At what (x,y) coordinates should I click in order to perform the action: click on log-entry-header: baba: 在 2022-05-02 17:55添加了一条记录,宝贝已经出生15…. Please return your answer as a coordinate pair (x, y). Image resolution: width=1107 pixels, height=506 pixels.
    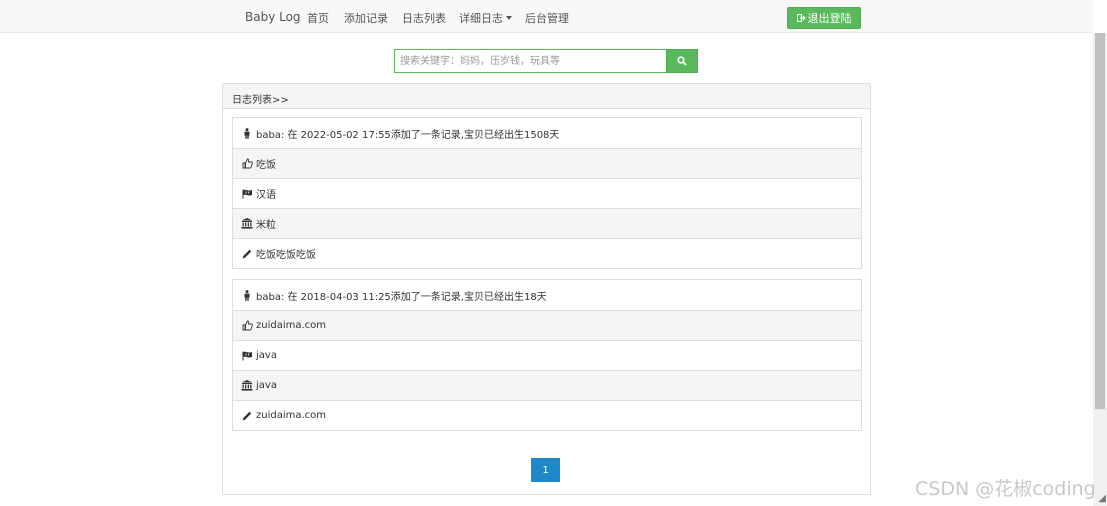
    Looking at the image, I should click on (547, 133).